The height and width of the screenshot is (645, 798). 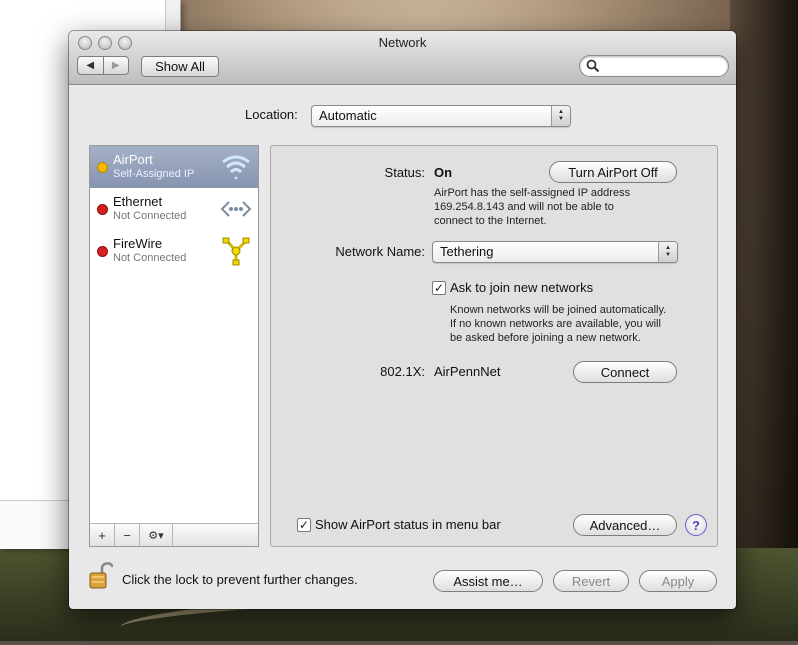 I want to click on desktop-tree, so click(x=764, y=320).